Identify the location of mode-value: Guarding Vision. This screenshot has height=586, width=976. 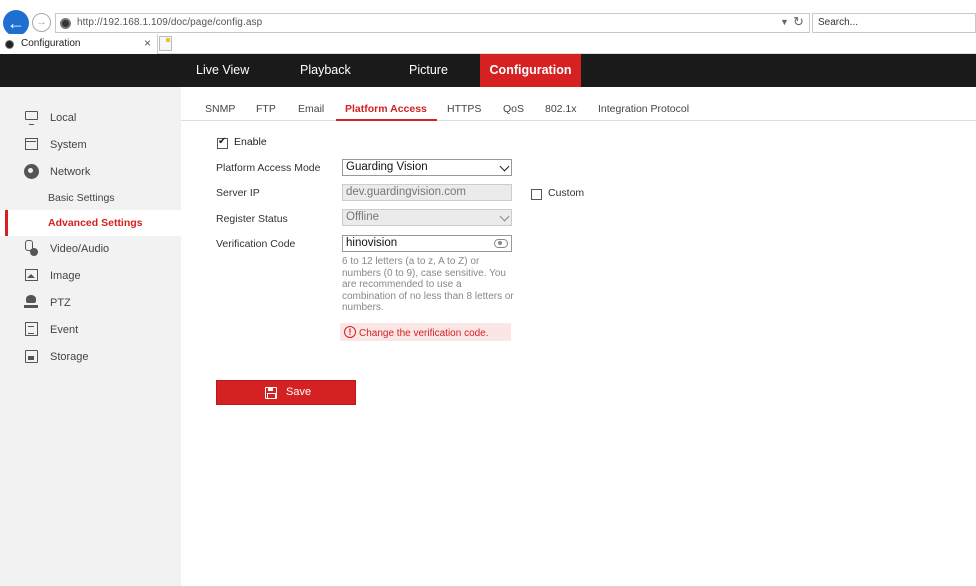
(387, 167).